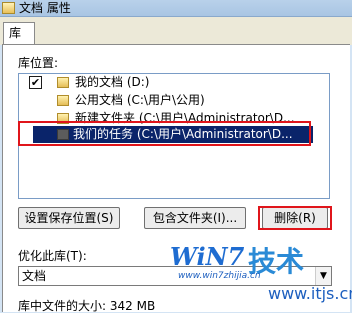 Image resolution: width=352 pixels, height=313 pixels. Describe the element at coordinates (140, 100) in the screenshot. I see `list-item-label: 公用文档 (C:\用户\公用)` at that location.